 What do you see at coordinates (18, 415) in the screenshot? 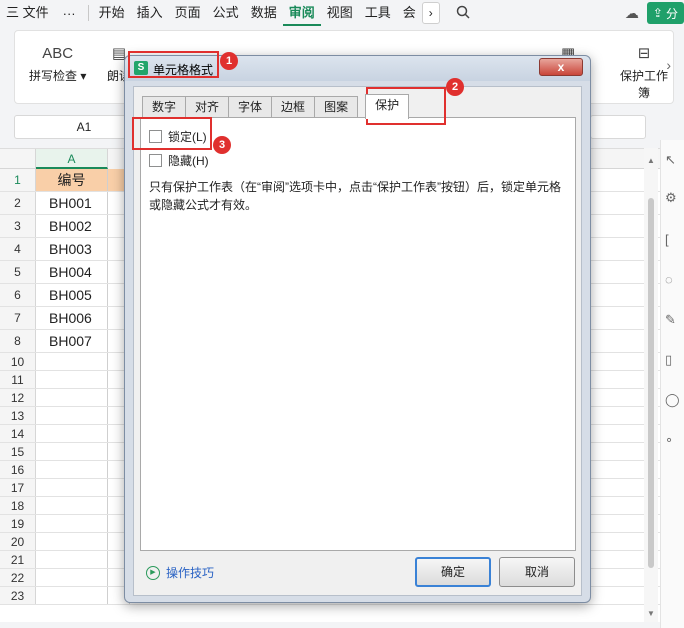
I see `row-number: 13` at bounding box center [18, 415].